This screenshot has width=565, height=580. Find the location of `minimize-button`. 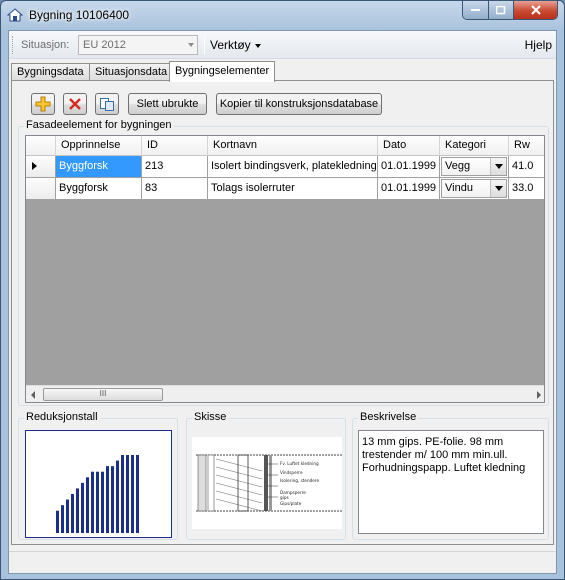

minimize-button is located at coordinates (476, 10).